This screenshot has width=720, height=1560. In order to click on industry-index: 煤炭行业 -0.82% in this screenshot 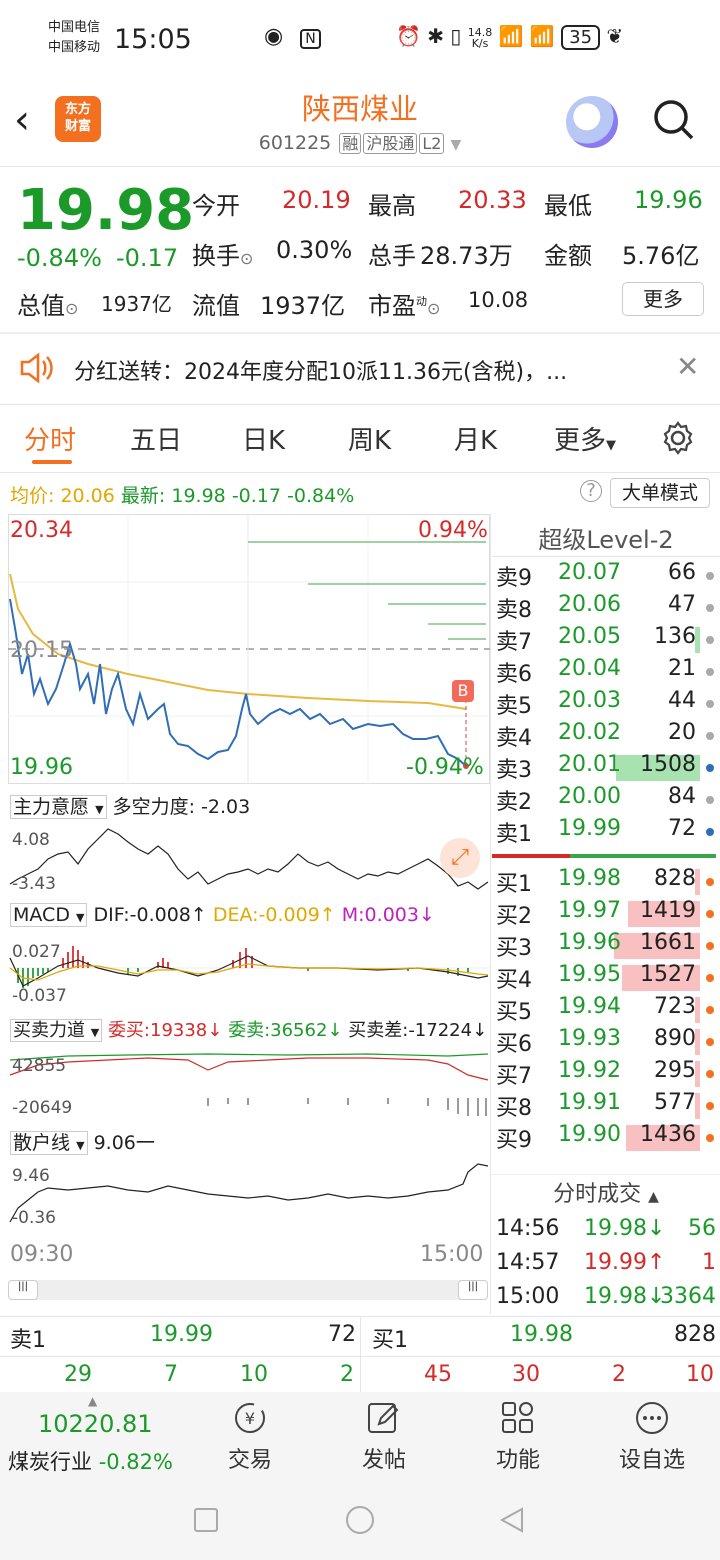, I will do `click(90, 1461)`.